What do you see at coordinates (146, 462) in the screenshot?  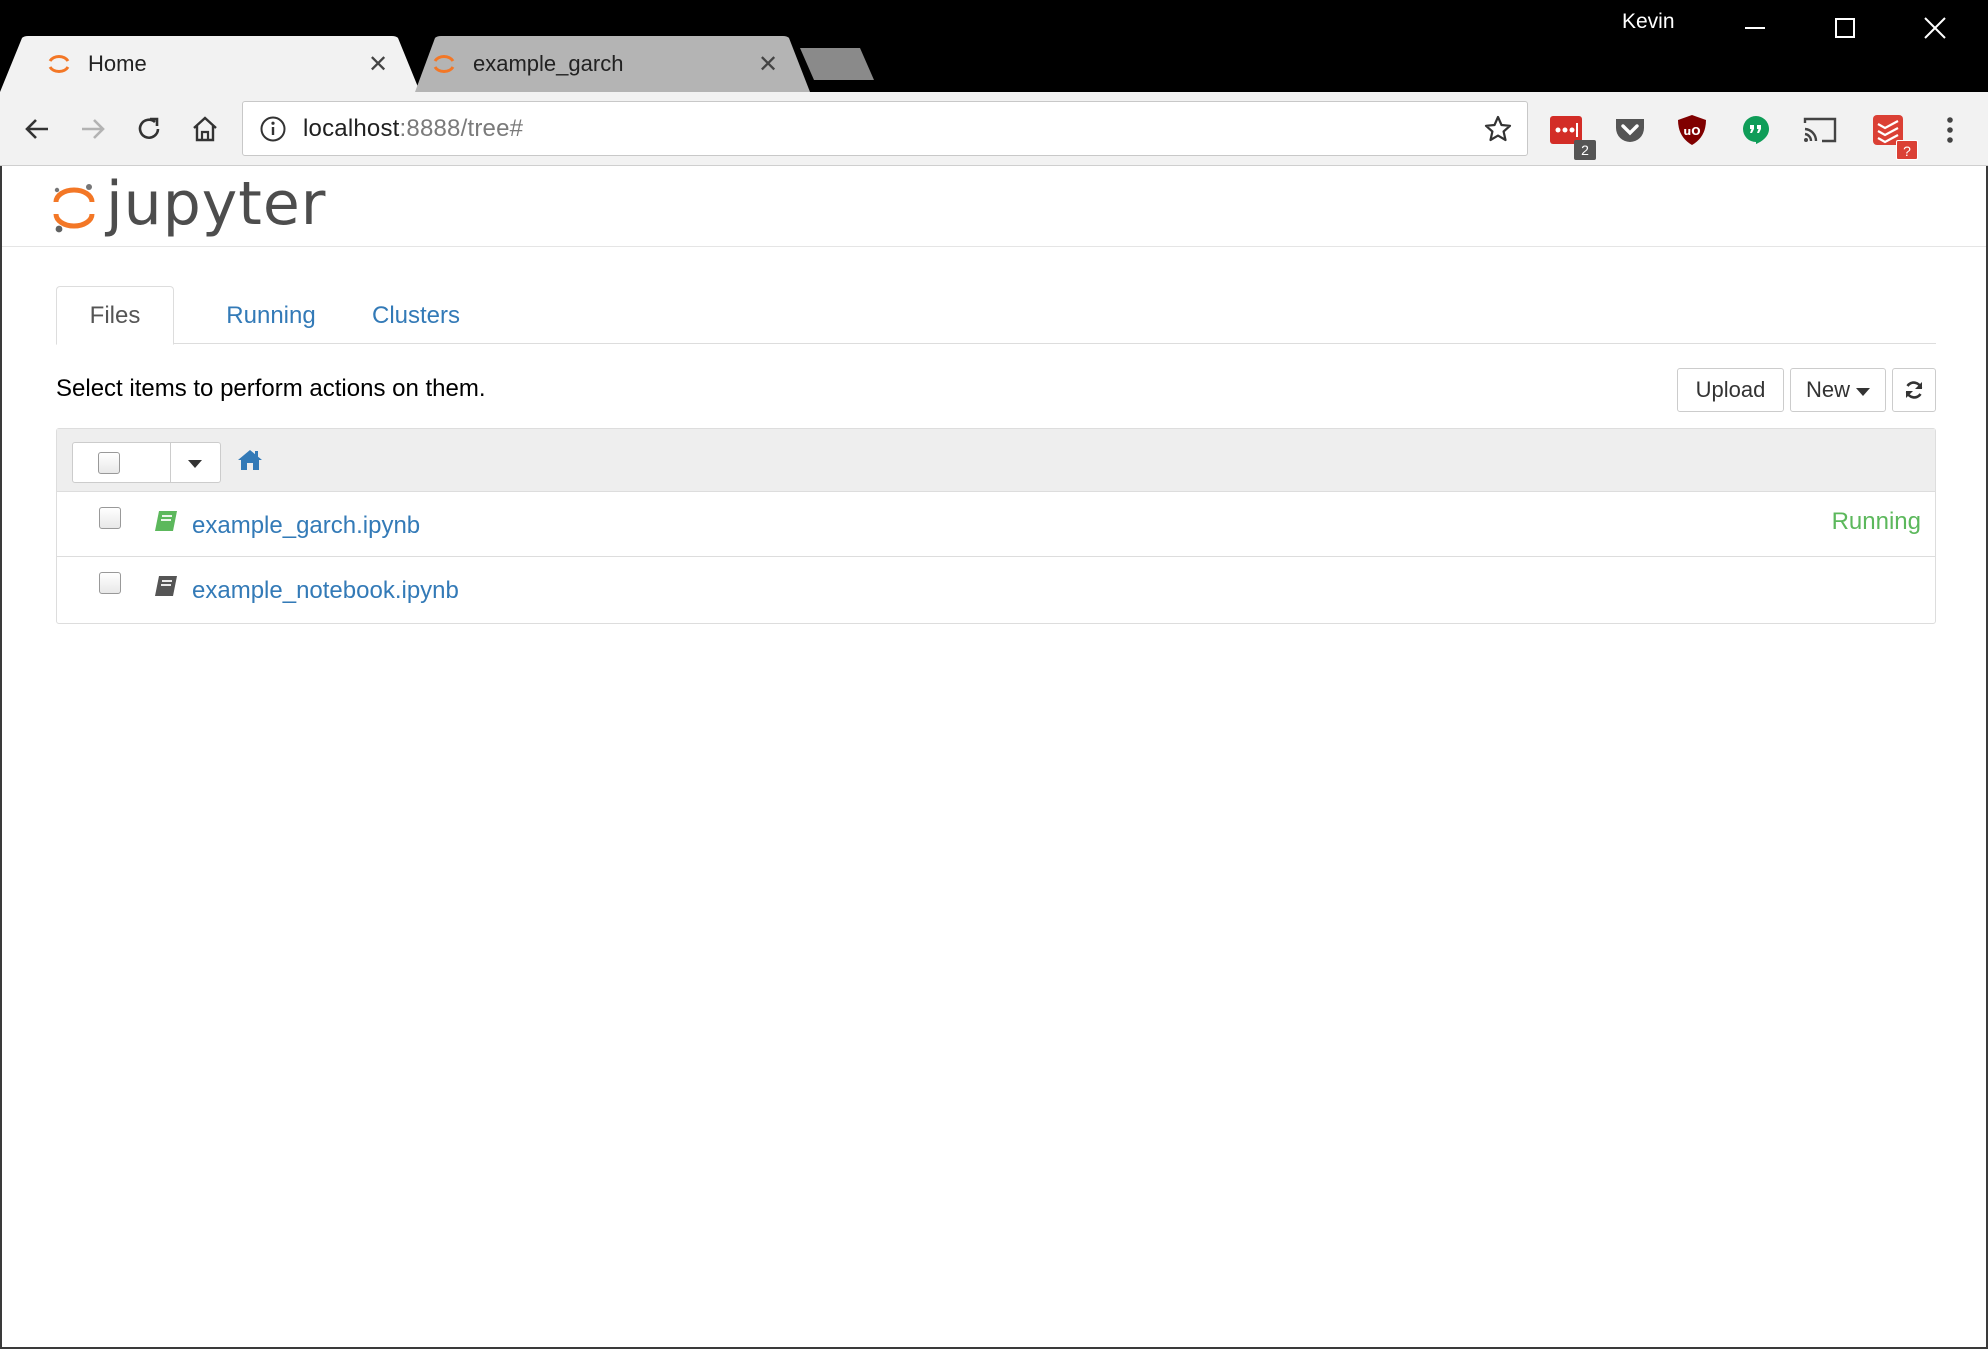 I see `select-all-dropdown` at bounding box center [146, 462].